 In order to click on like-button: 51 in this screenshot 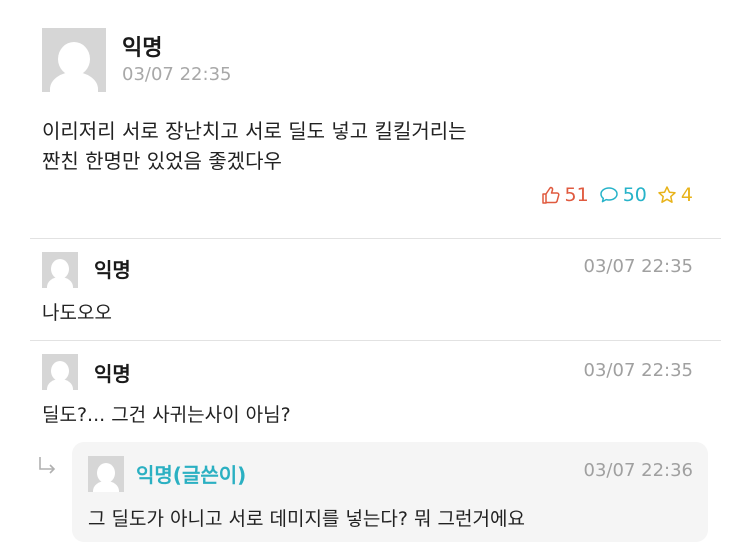, I will do `click(565, 195)`.